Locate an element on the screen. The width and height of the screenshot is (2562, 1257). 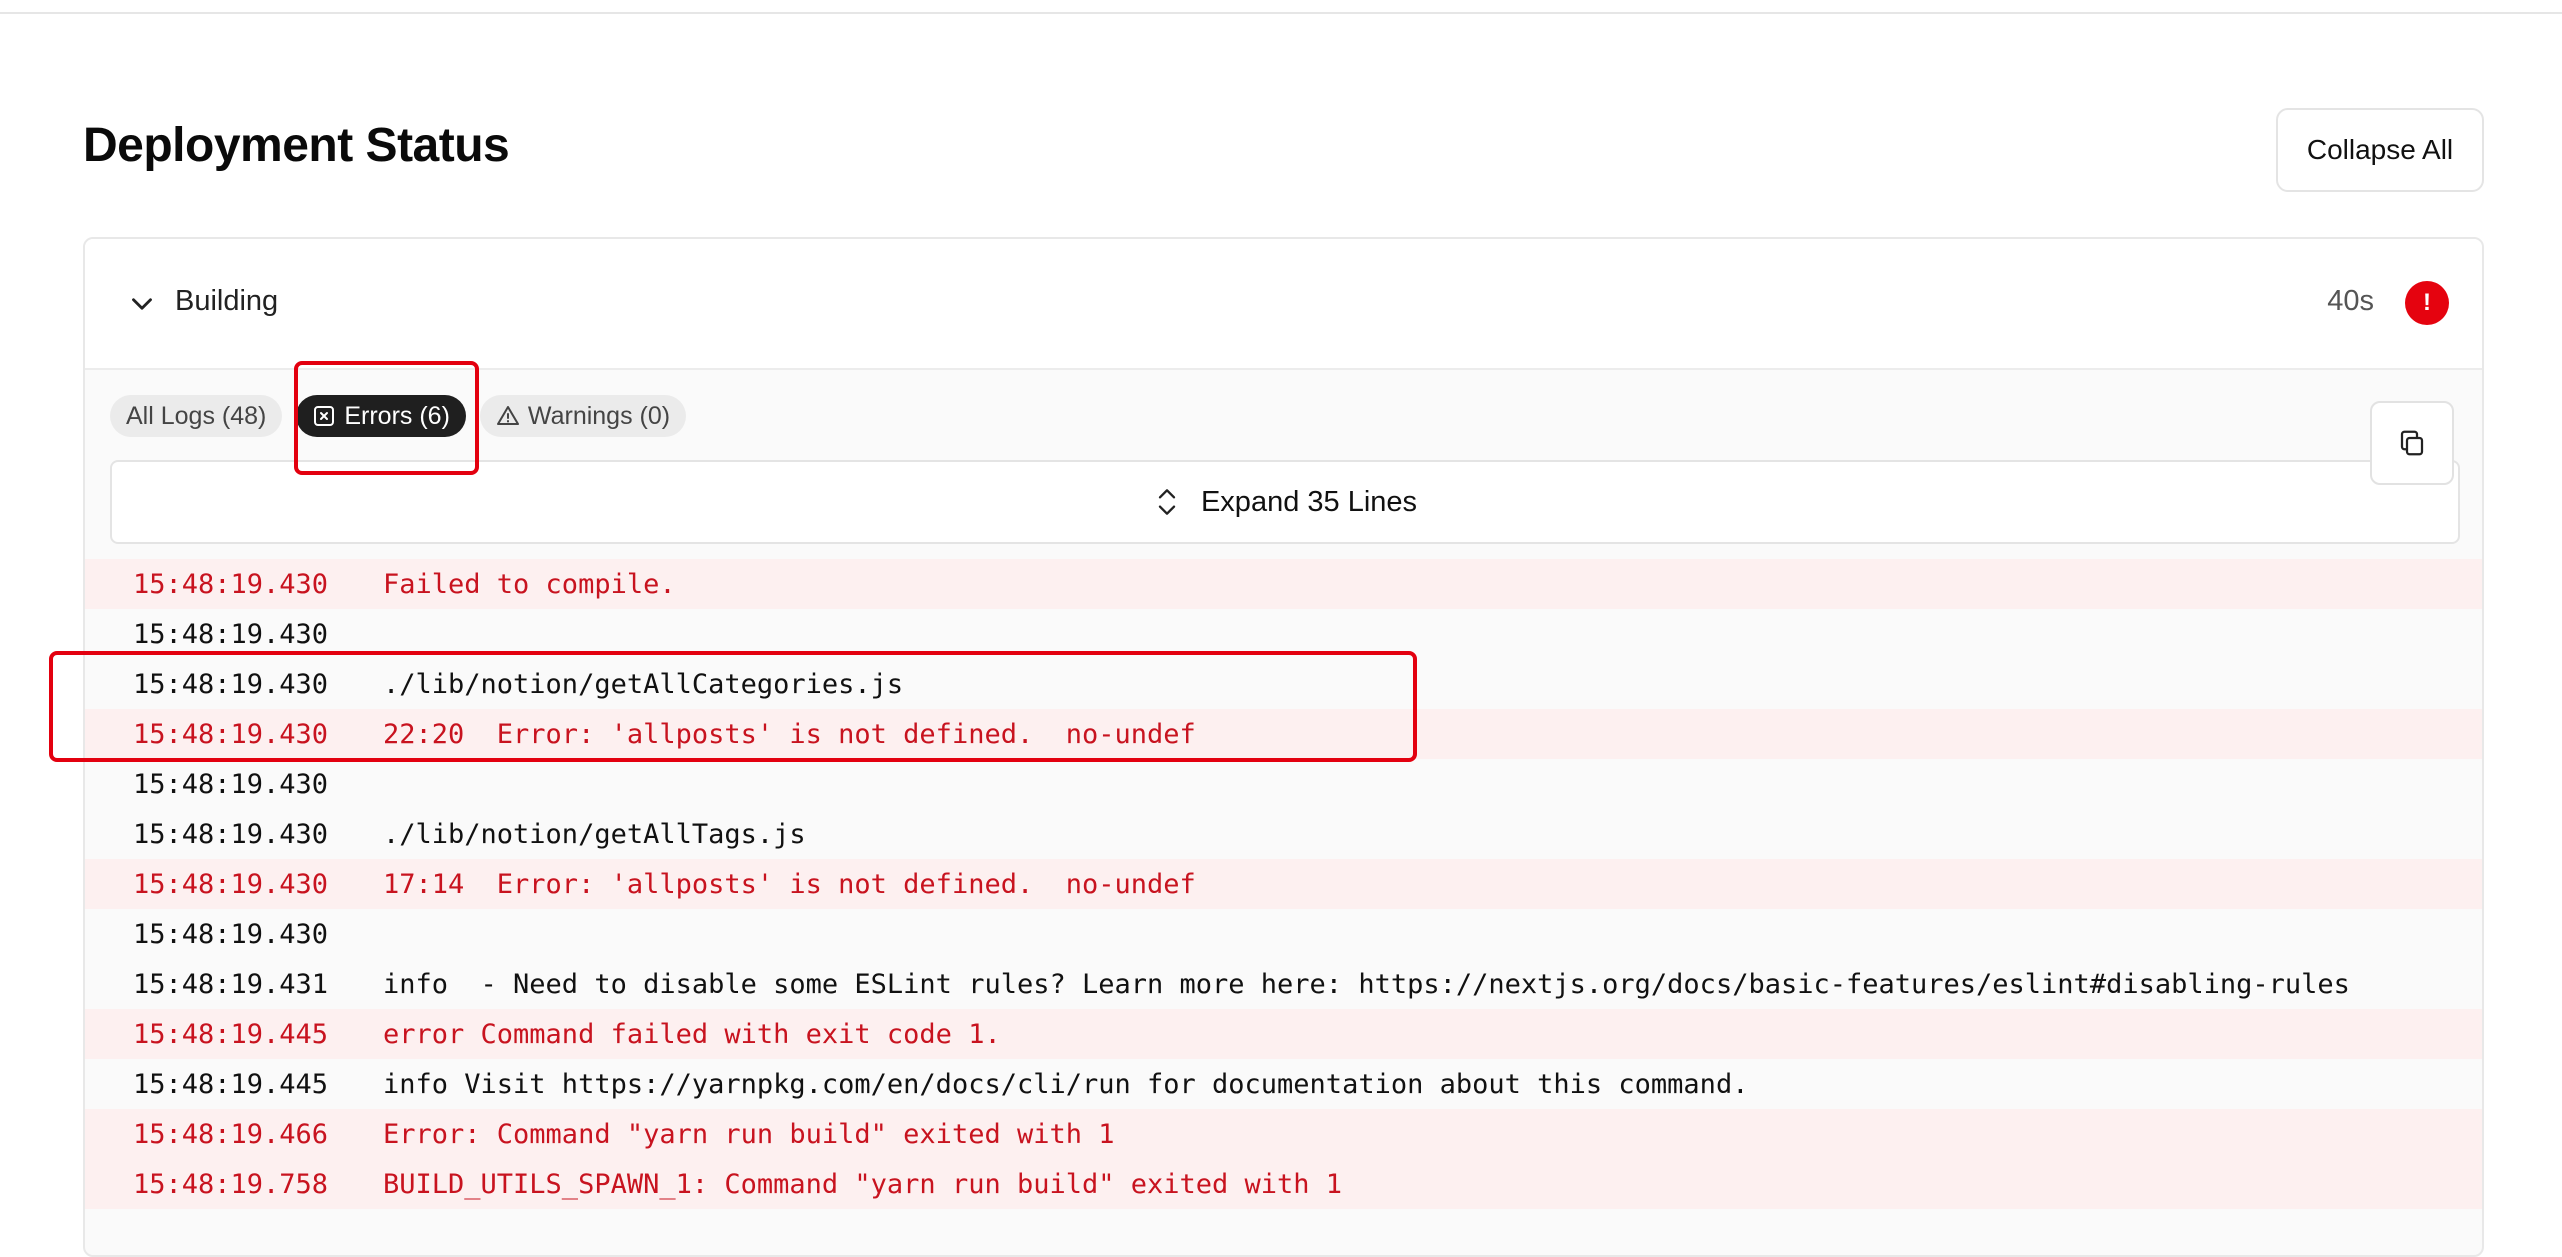
top-divider is located at coordinates (1281, 7).